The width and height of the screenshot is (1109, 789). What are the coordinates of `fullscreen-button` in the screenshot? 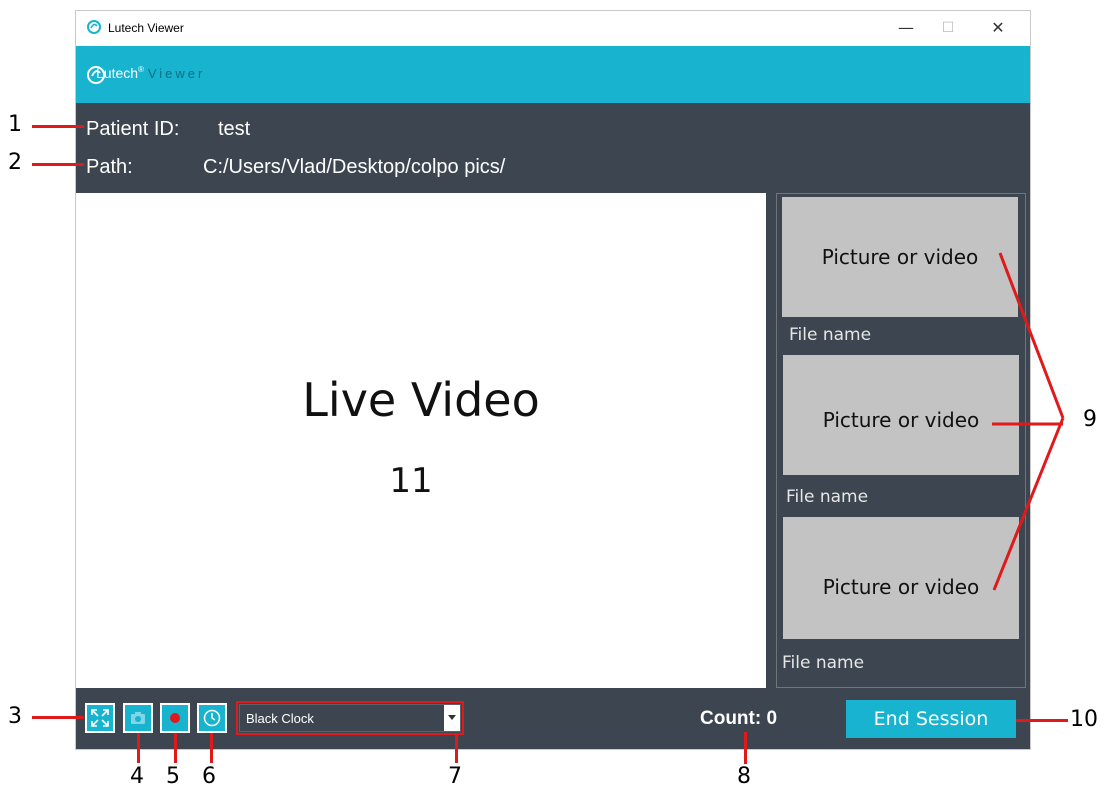 It's located at (100, 718).